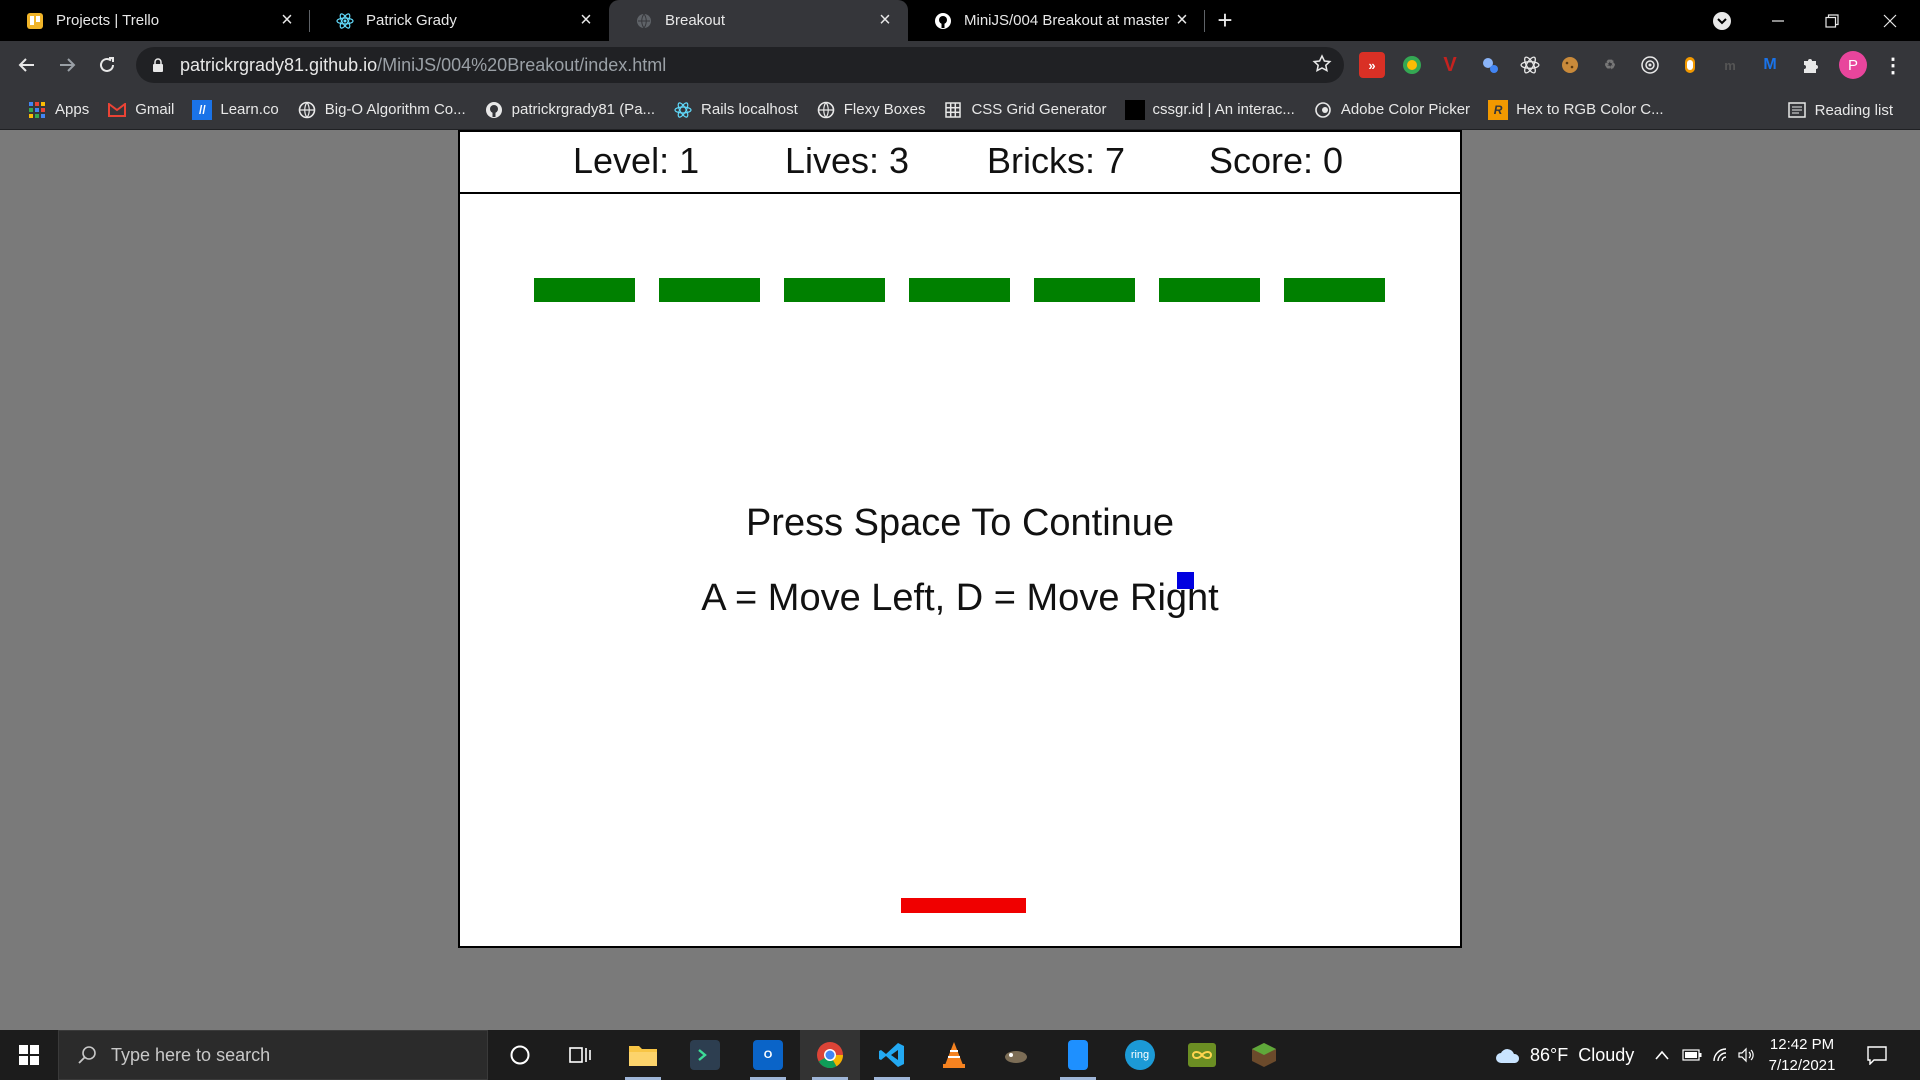 This screenshot has height=1080, width=1920. Describe the element at coordinates (273, 1055) in the screenshot. I see `taskbar-search: Type here to search` at that location.